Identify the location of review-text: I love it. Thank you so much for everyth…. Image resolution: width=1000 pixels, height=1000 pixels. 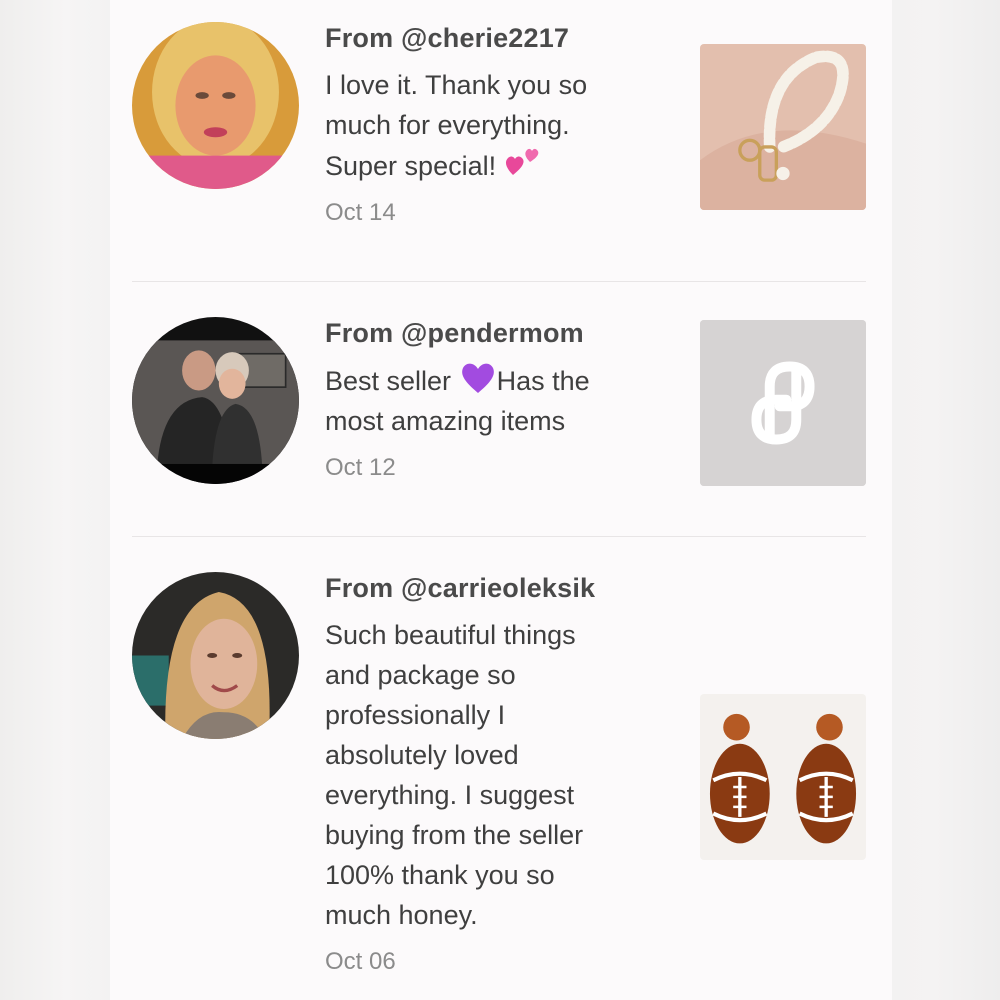
(485, 125).